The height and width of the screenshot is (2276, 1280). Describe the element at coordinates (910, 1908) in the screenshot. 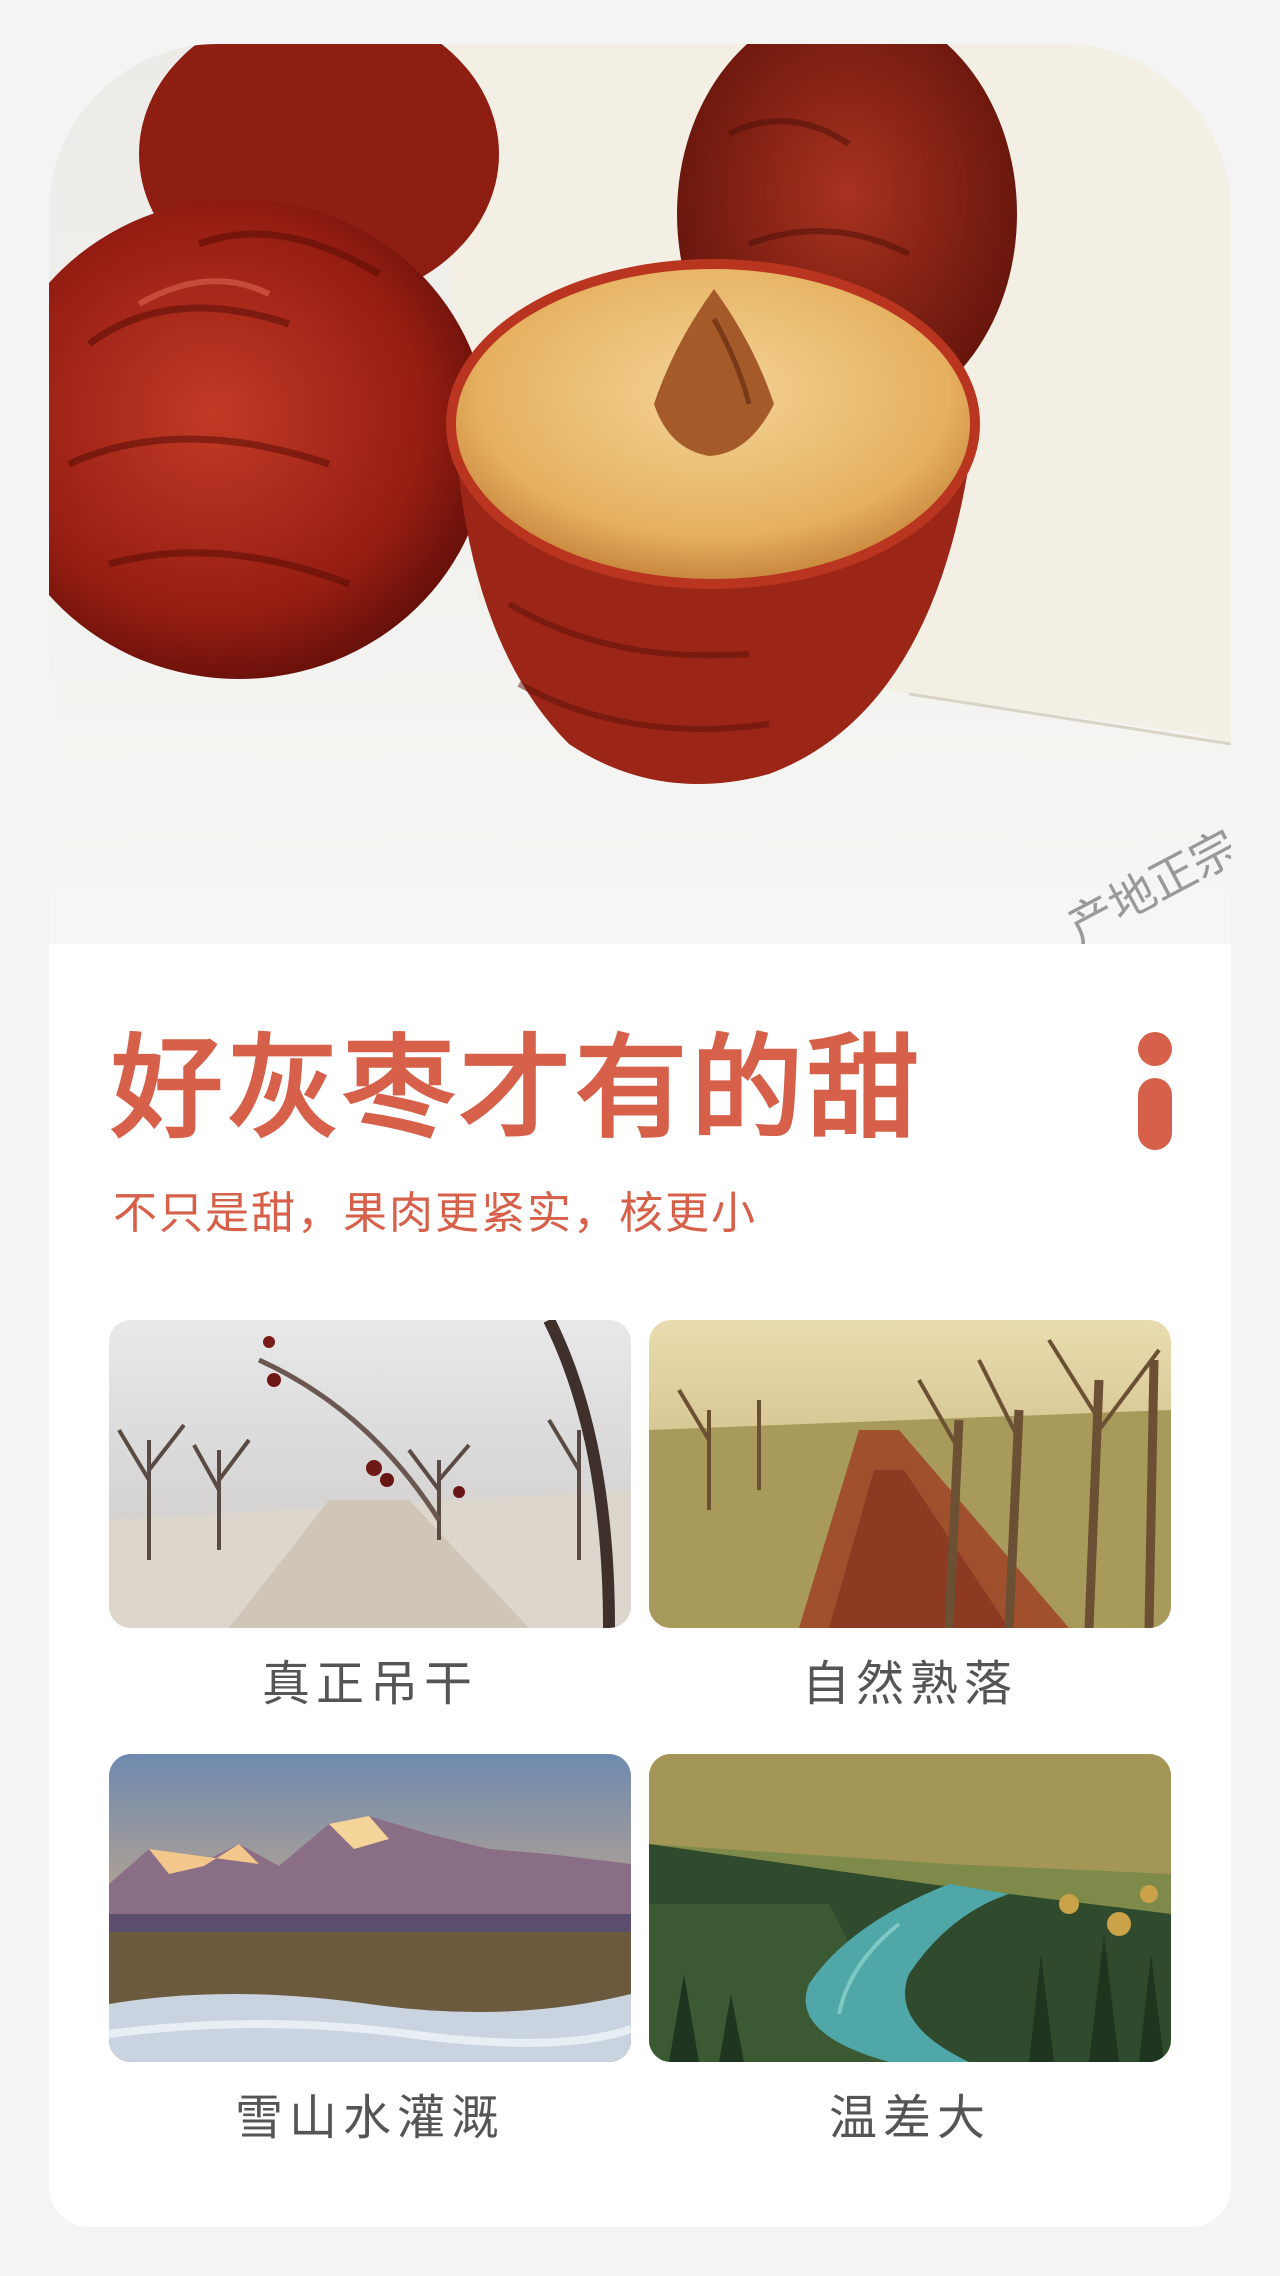

I see `feature-image-temperature-difference` at that location.